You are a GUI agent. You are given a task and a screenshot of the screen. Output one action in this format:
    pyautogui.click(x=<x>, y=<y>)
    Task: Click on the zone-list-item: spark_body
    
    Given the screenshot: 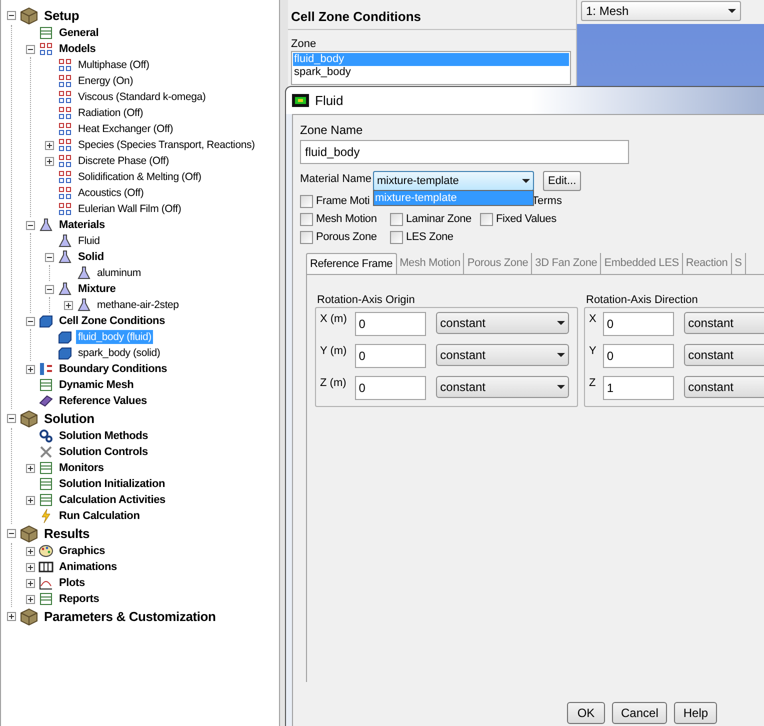 What is the action you would take?
    pyautogui.click(x=431, y=72)
    